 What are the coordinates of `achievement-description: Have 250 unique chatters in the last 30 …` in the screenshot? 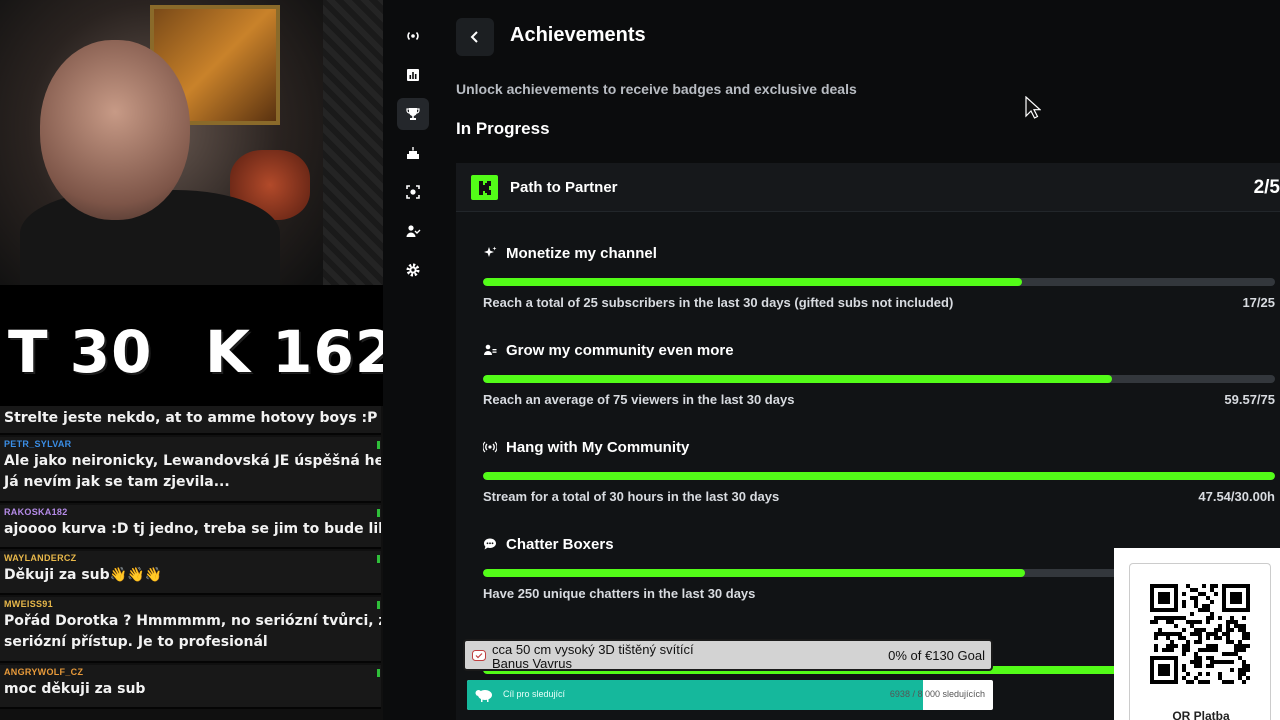 It's located at (619, 593).